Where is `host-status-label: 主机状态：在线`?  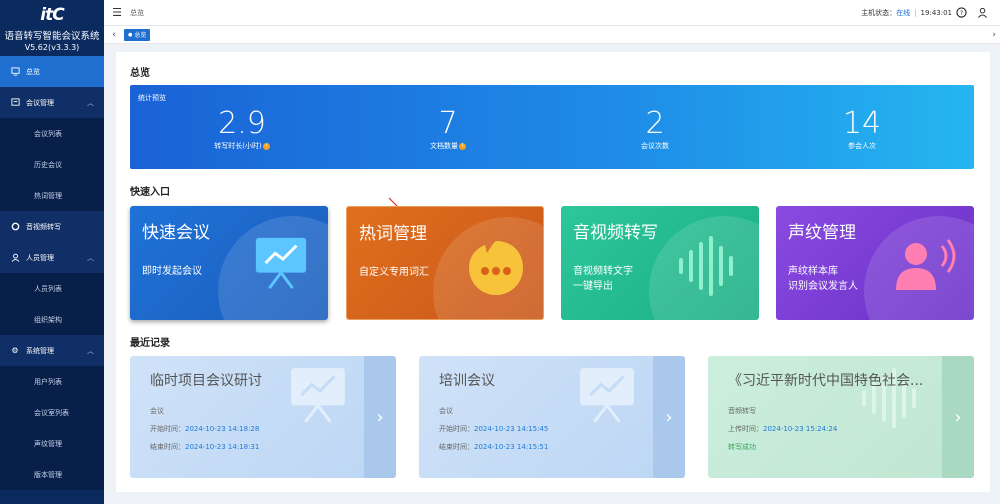
host-status-label: 主机状态：在线 is located at coordinates (886, 13).